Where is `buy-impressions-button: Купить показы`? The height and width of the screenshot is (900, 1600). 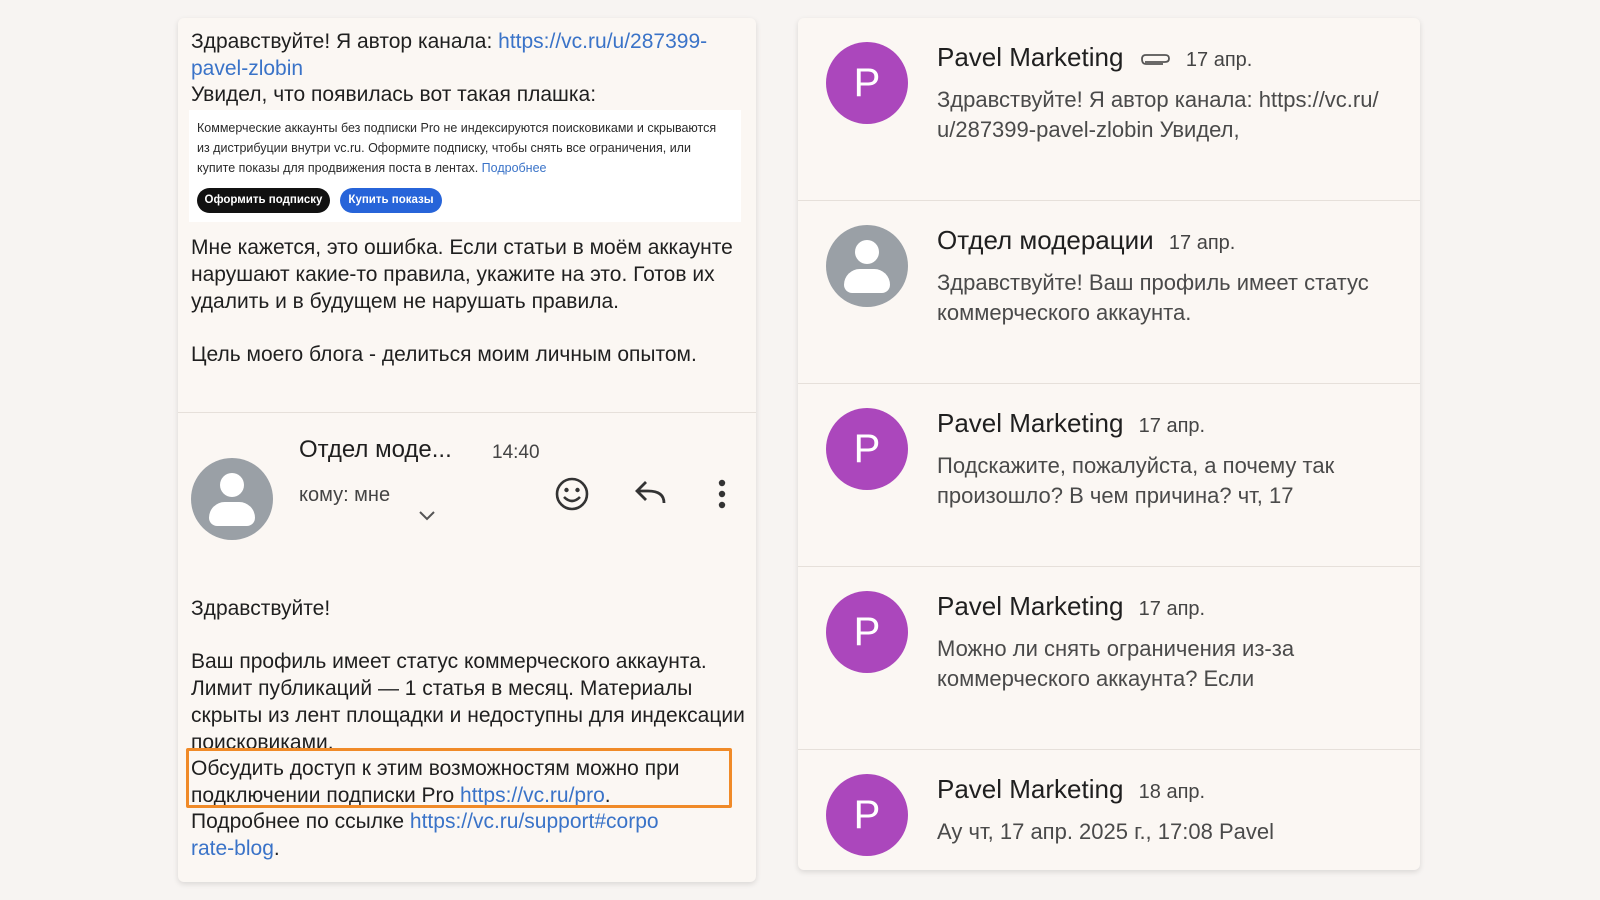 buy-impressions-button: Купить показы is located at coordinates (391, 200).